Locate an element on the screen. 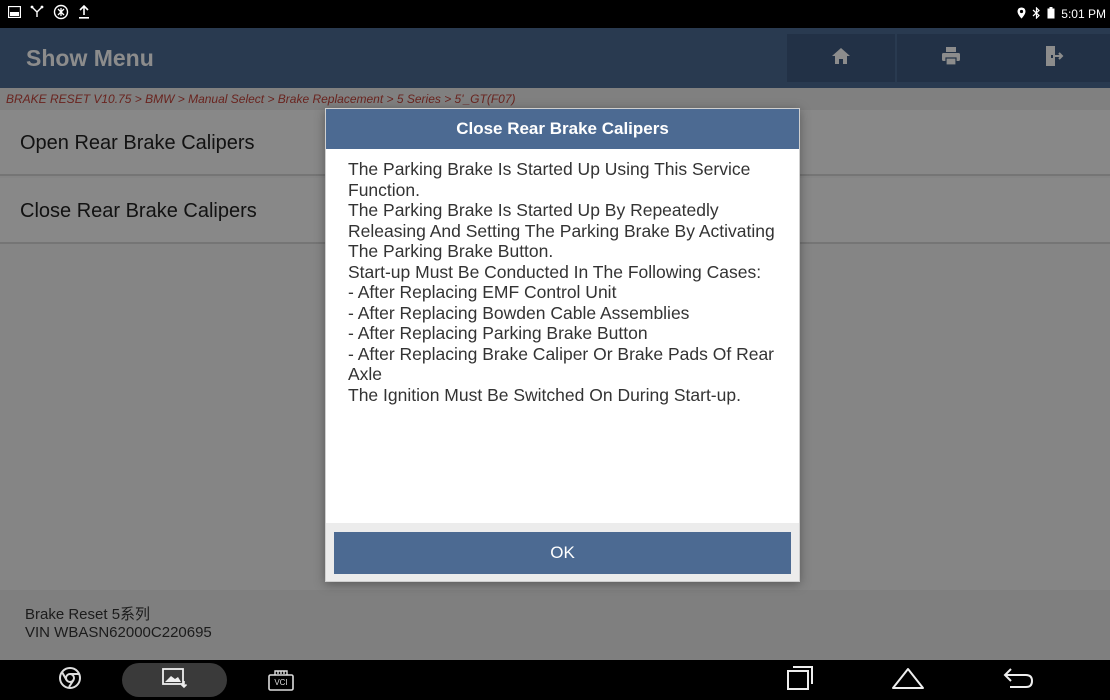 Image resolution: width=1110 pixels, height=700 pixels. status-bar-left is located at coordinates (48, 14).